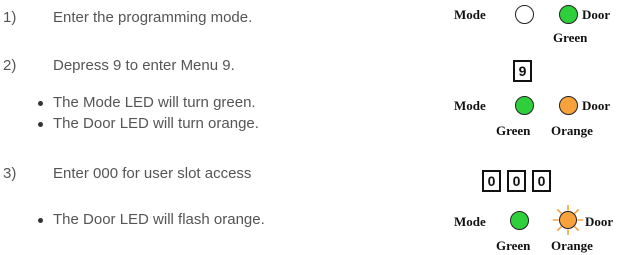 This screenshot has width=623, height=255. I want to click on bullet-mode-led-green: The Mode LED will turn green., so click(154, 102).